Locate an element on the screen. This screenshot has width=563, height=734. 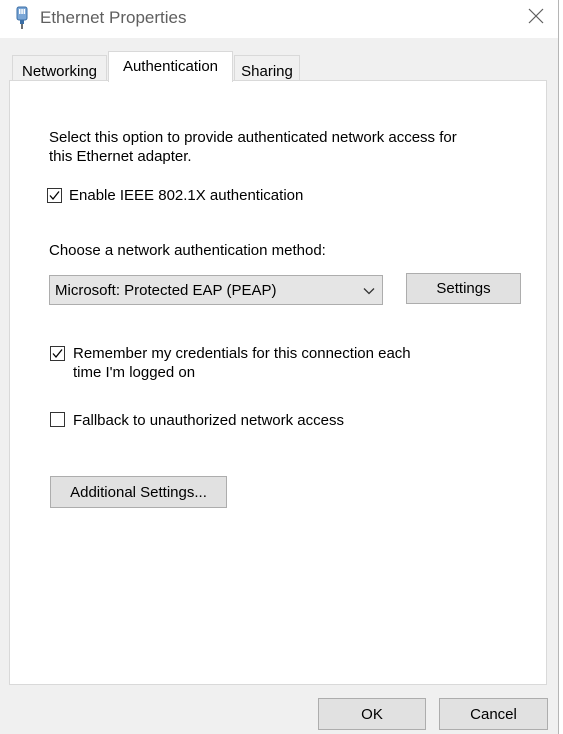
tab-label: Authentication is located at coordinates (170, 66).